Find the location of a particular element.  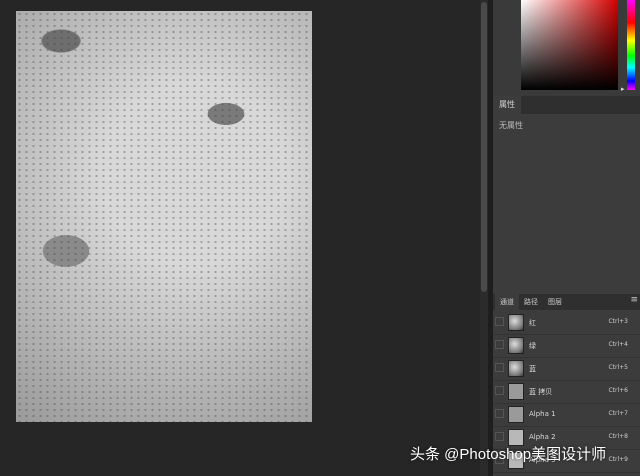

color-picker-field is located at coordinates (569, 45).